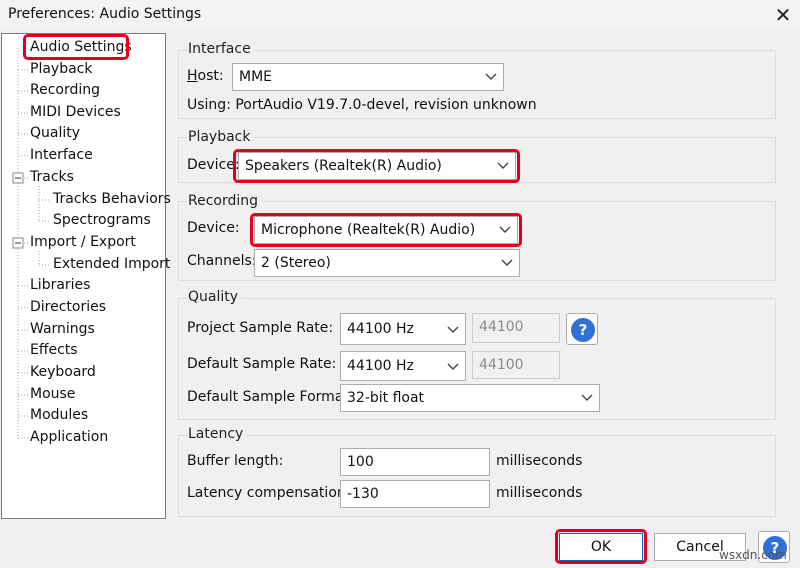 Image resolution: width=800 pixels, height=568 pixels. Describe the element at coordinates (256, 77) in the screenshot. I see `host-value: MME` at that location.